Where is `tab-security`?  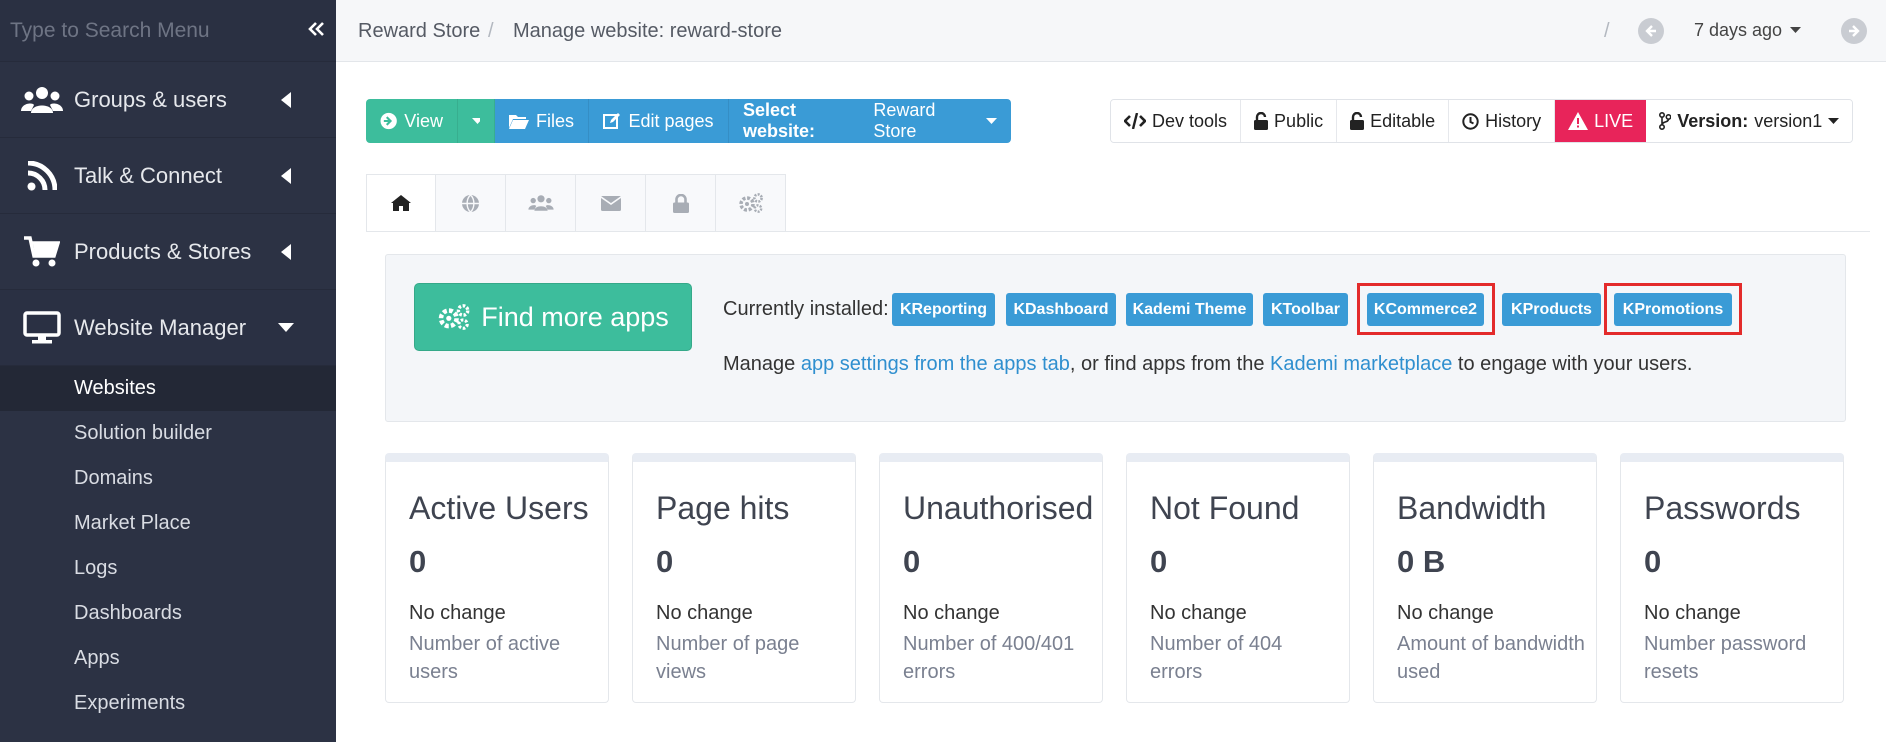
tab-security is located at coordinates (681, 203).